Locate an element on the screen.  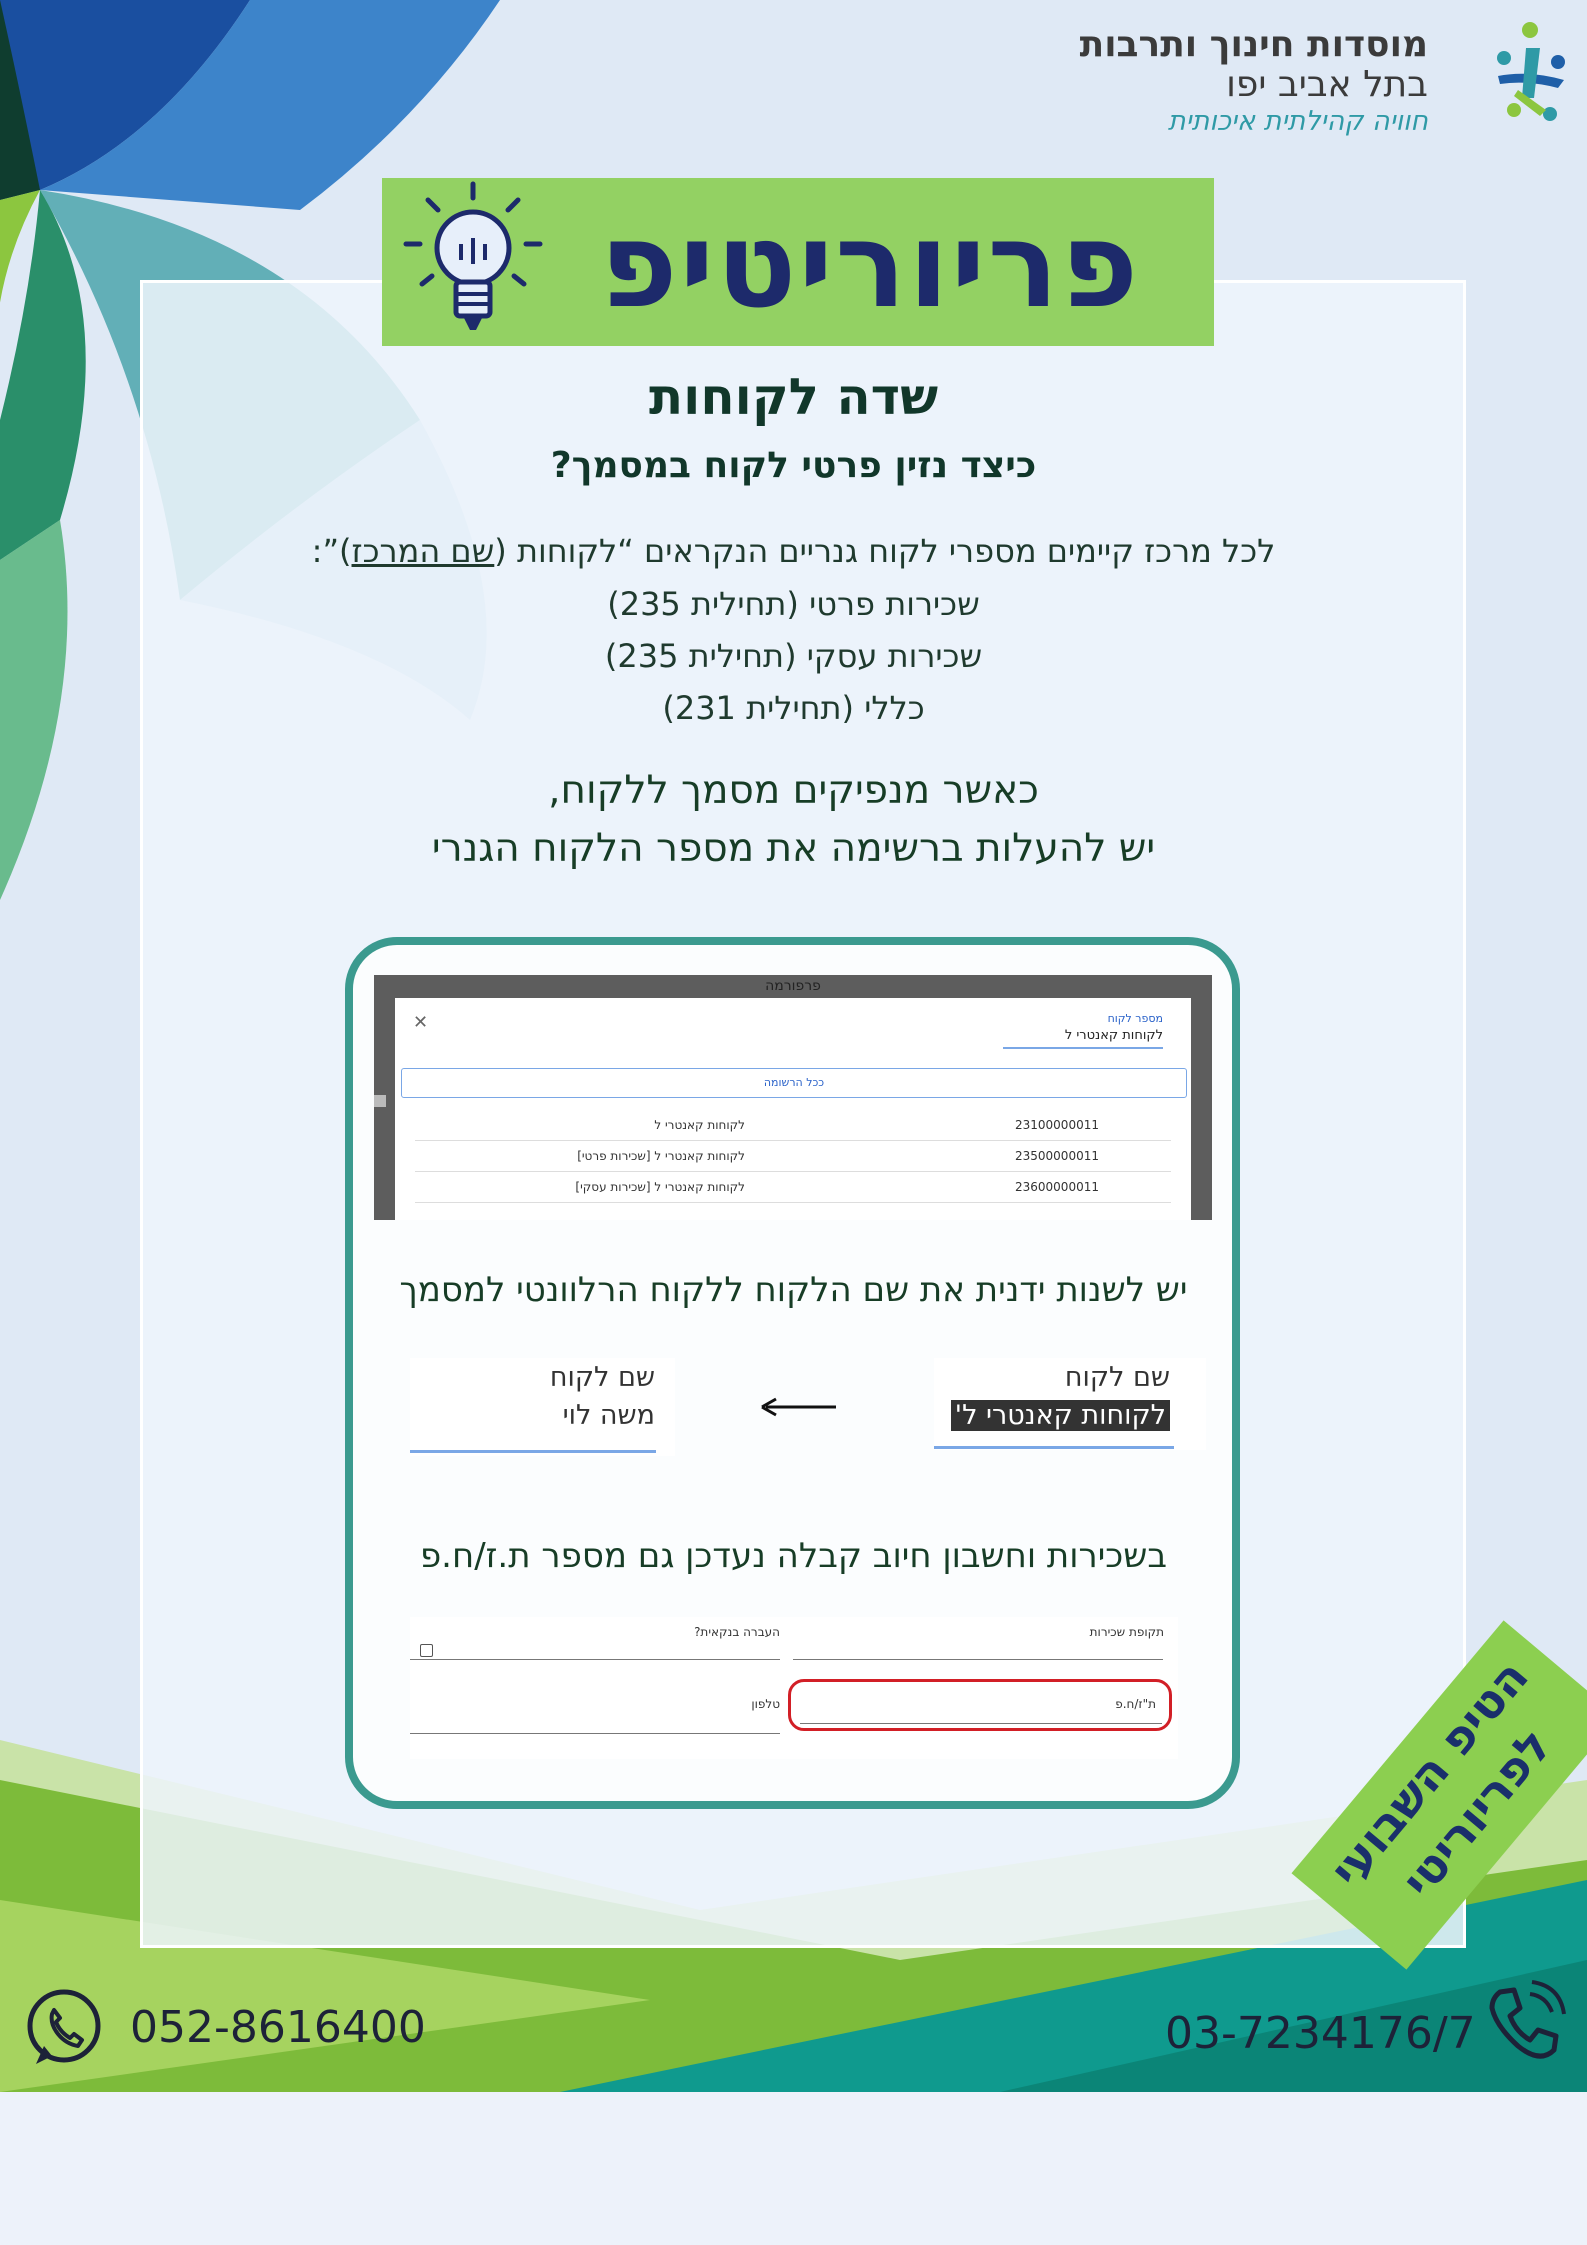
id-number-input is located at coordinates (981, 1723).